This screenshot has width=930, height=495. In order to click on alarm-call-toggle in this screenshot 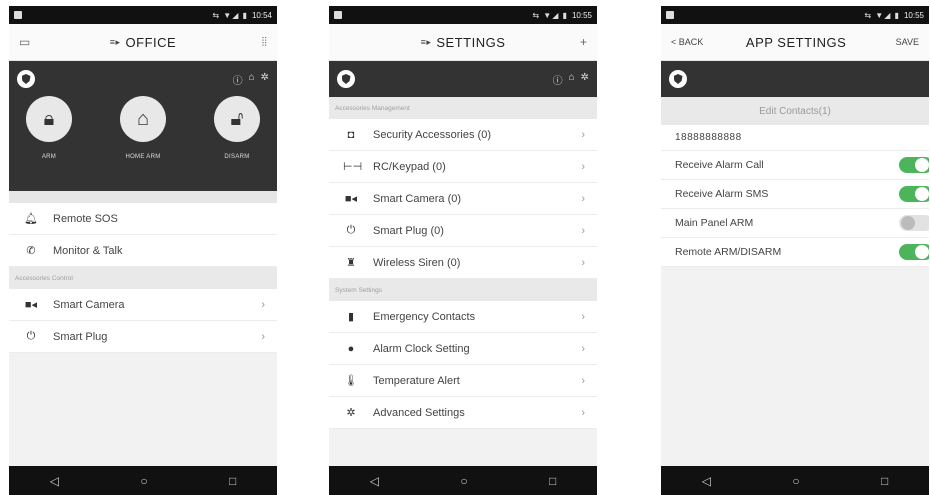, I will do `click(914, 165)`.